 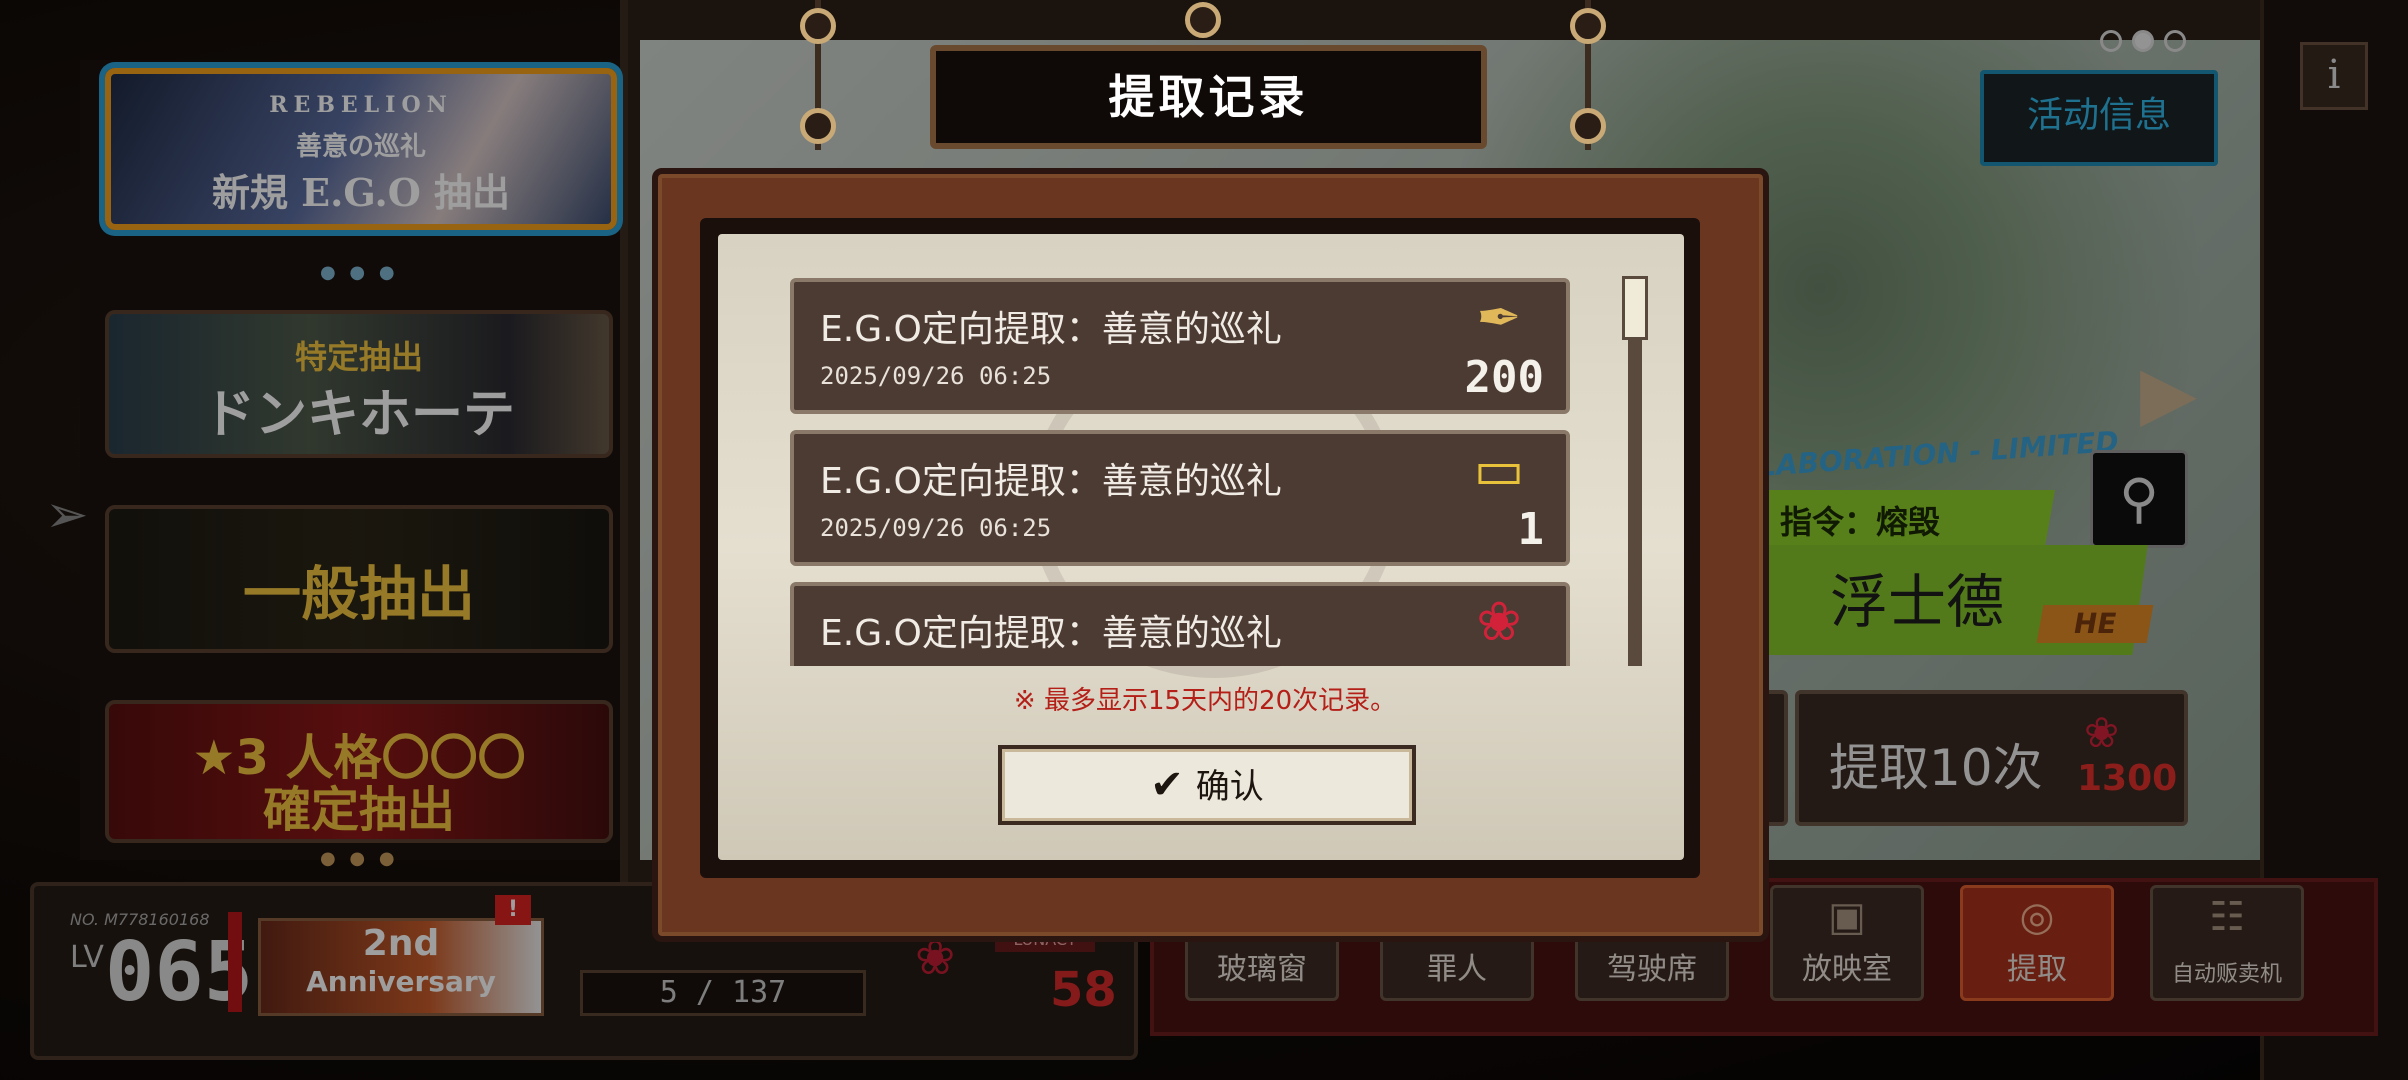 I want to click on scrollbar-thumb, so click(x=1635, y=308).